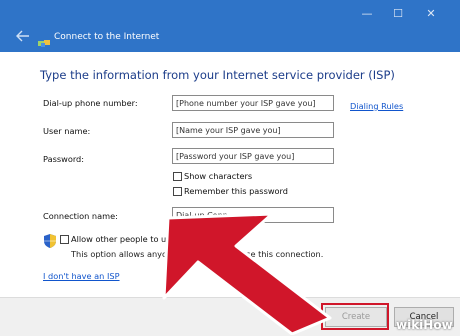 Image resolution: width=460 pixels, height=336 pixels. What do you see at coordinates (376, 106) in the screenshot?
I see `dialing-rules-link: Dialing Rules` at bounding box center [376, 106].